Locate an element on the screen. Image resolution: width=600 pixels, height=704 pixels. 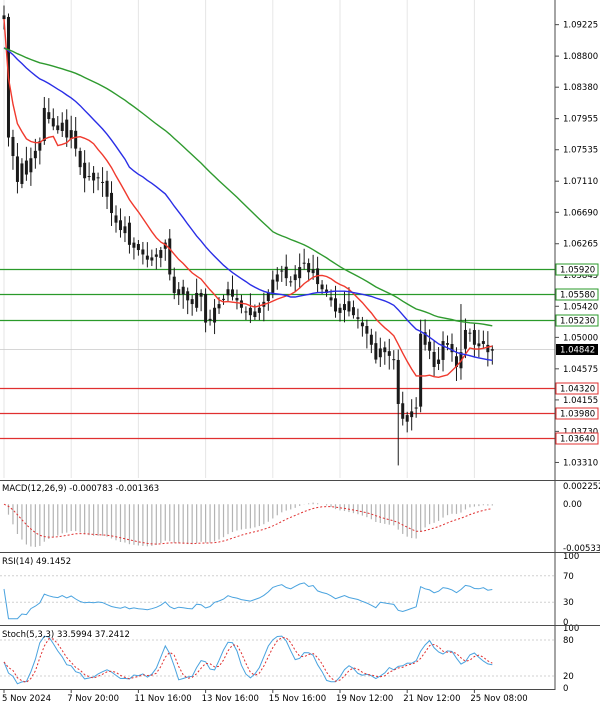
price-tick-label: 1.08380 is located at coordinates (580, 88).